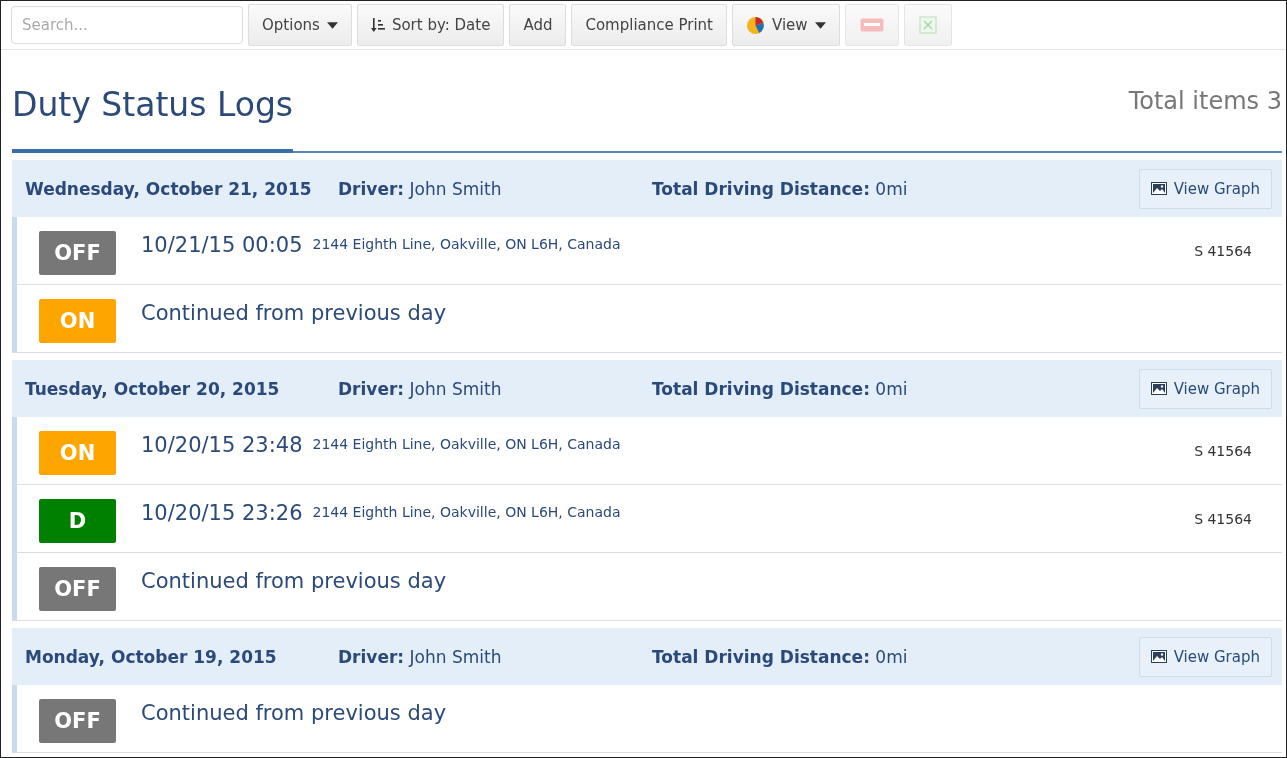 The height and width of the screenshot is (758, 1287). Describe the element at coordinates (151, 656) in the screenshot. I see `log-date: Monday, October 19, 2015` at that location.